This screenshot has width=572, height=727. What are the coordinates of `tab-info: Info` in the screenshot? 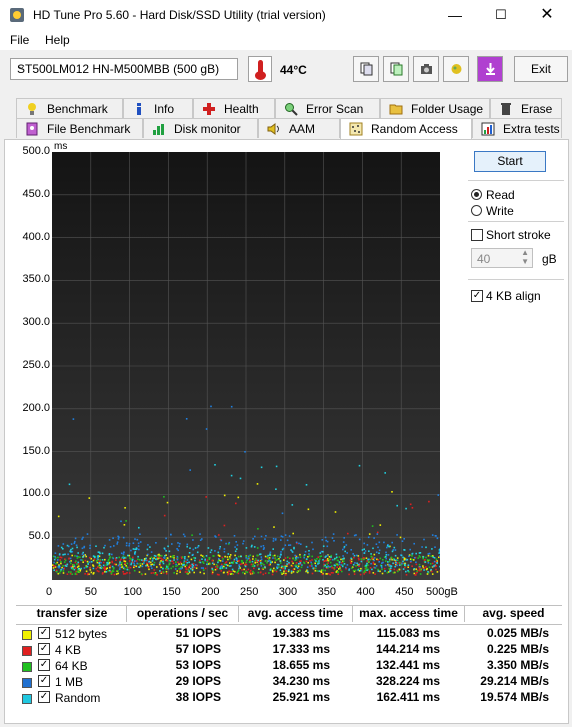 It's located at (158, 108).